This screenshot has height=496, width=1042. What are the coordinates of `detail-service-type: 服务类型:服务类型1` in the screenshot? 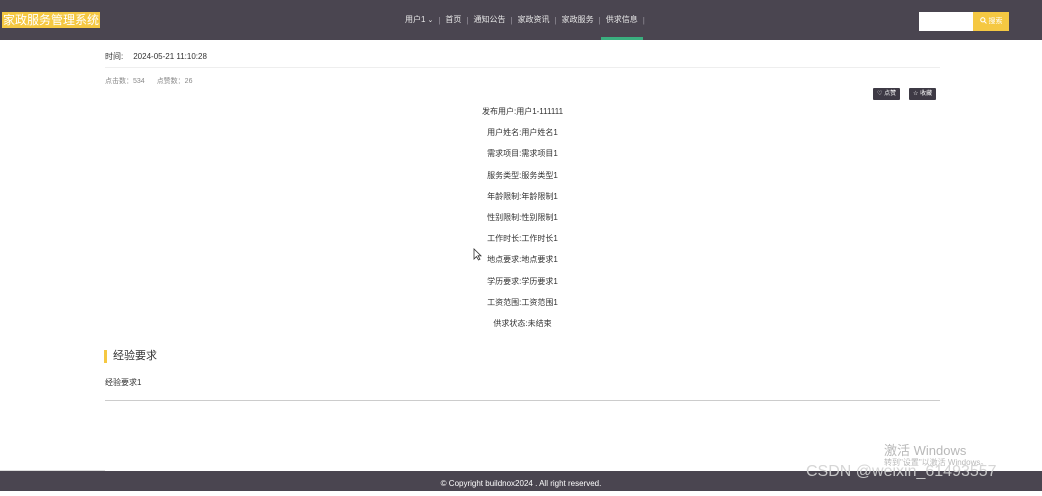 It's located at (522, 175).